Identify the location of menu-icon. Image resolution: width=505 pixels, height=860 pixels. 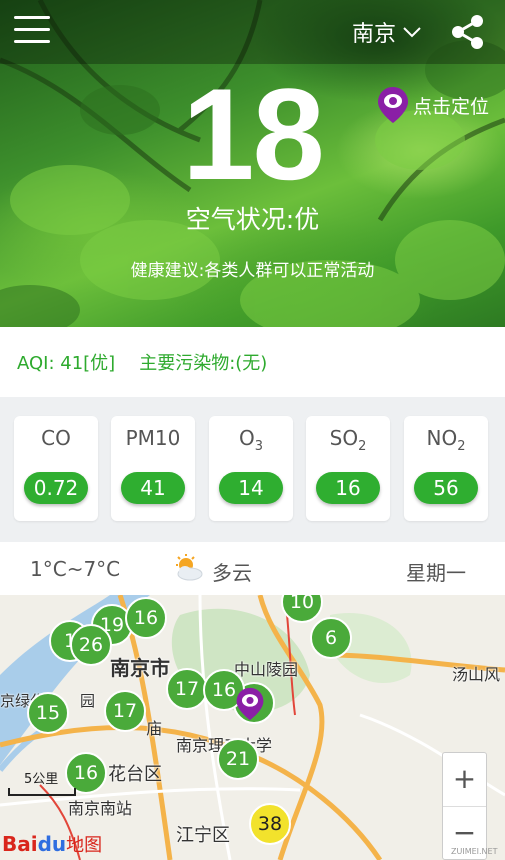
(32, 31).